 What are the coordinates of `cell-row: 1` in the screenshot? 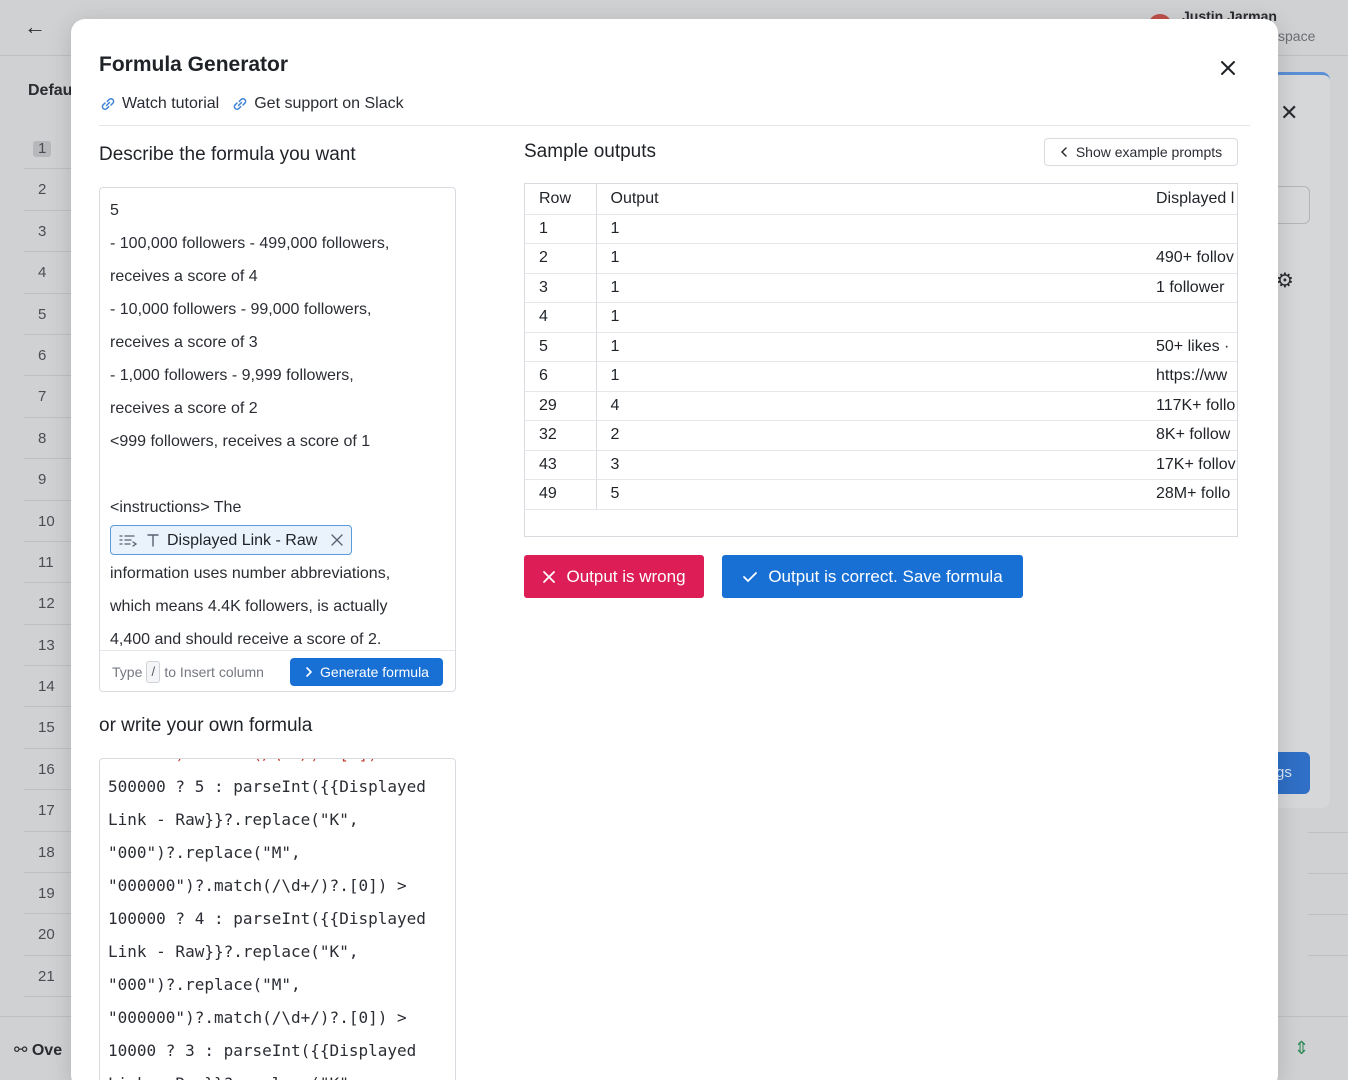 It's located at (561, 229).